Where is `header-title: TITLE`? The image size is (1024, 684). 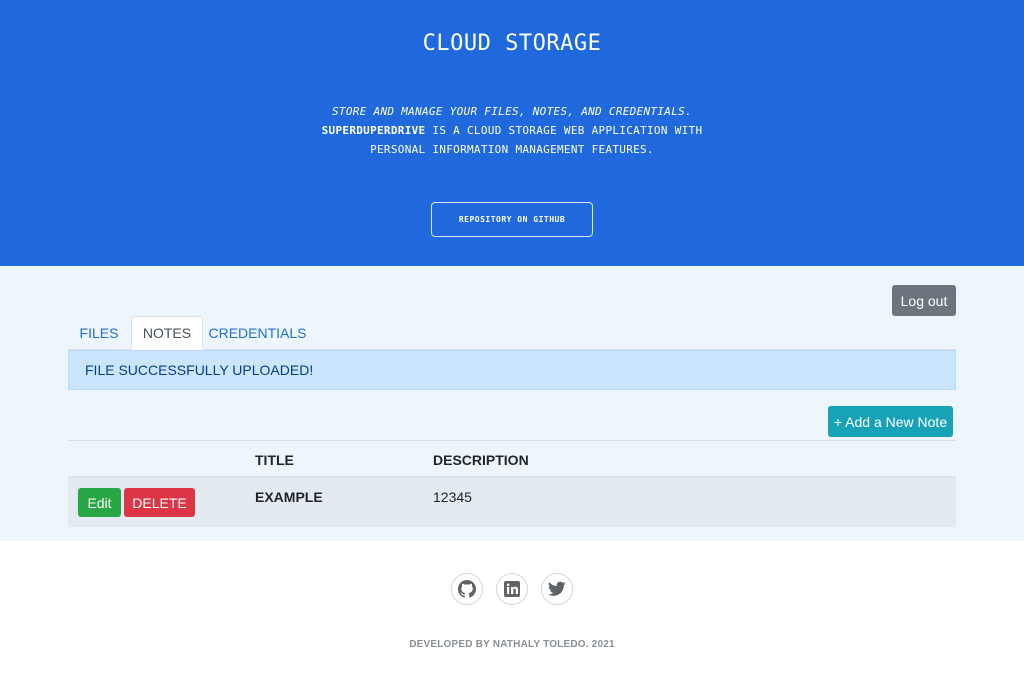
header-title: TITLE is located at coordinates (274, 460).